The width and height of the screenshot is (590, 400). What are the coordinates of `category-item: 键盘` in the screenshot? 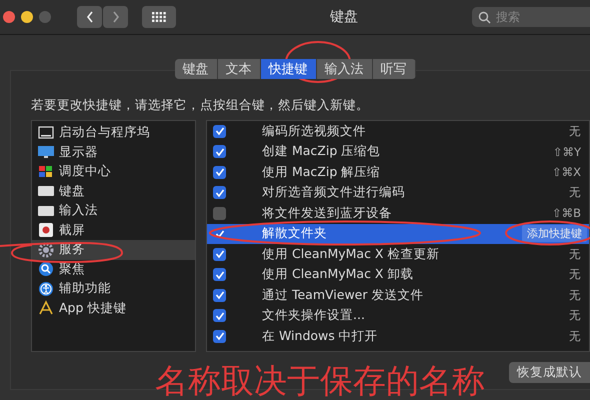 It's located at (113, 191).